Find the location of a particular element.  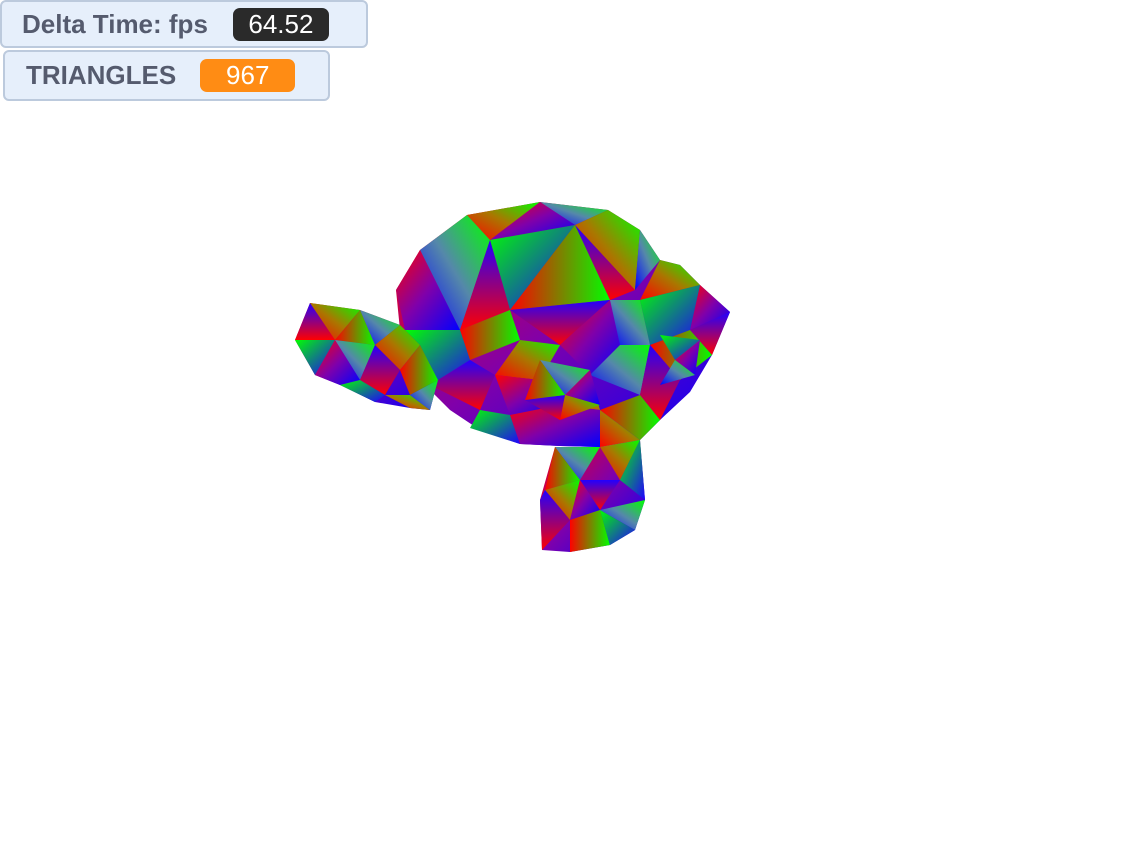

fps-panel: Delta Time: fps 64.52 is located at coordinates (184, 24).